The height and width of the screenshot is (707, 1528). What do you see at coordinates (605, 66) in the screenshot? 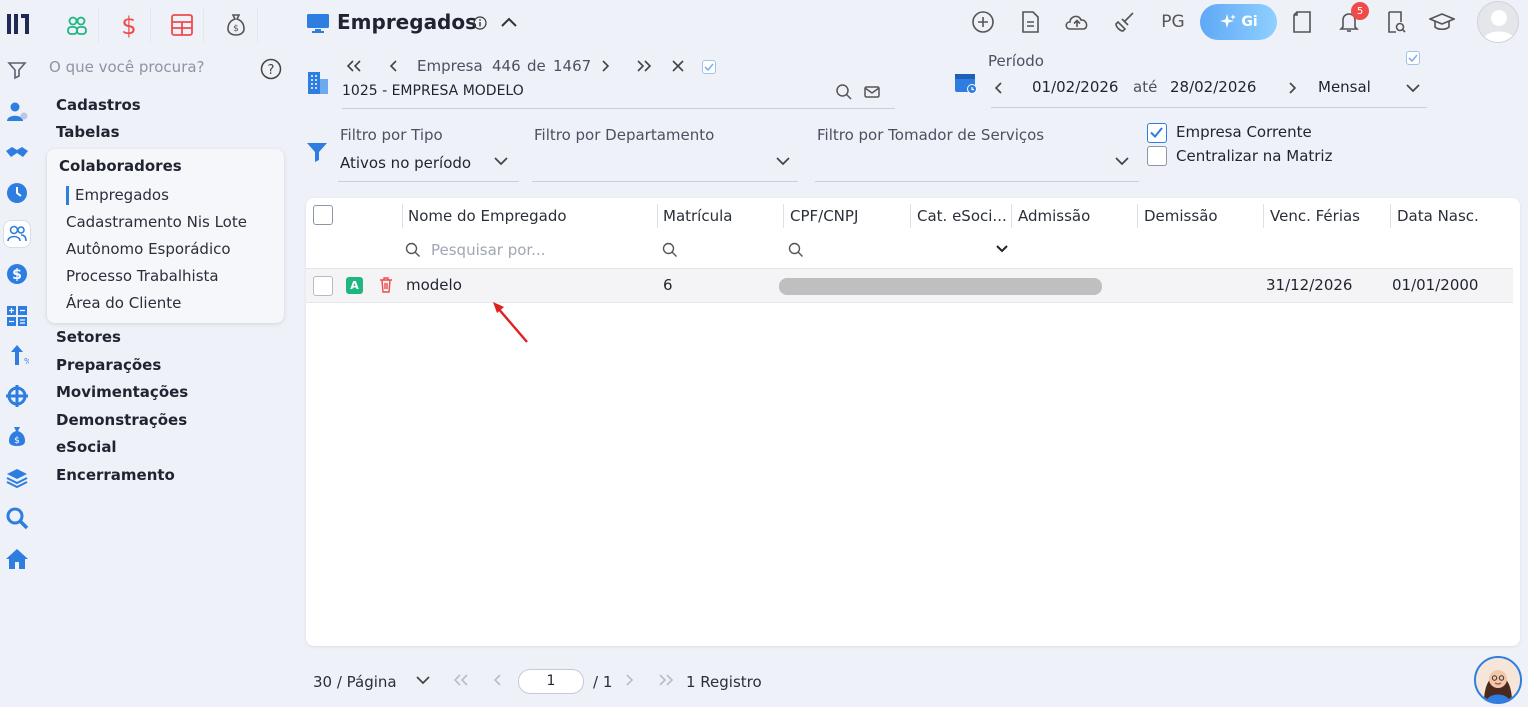
I see `next-icon` at bounding box center [605, 66].